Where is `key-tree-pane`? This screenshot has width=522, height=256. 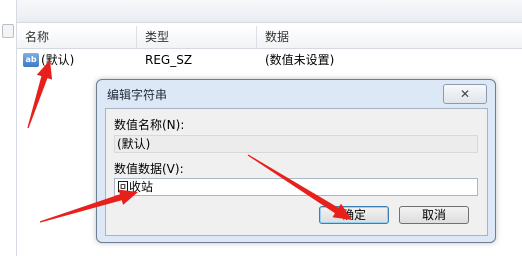
key-tree-pane is located at coordinates (8, 128).